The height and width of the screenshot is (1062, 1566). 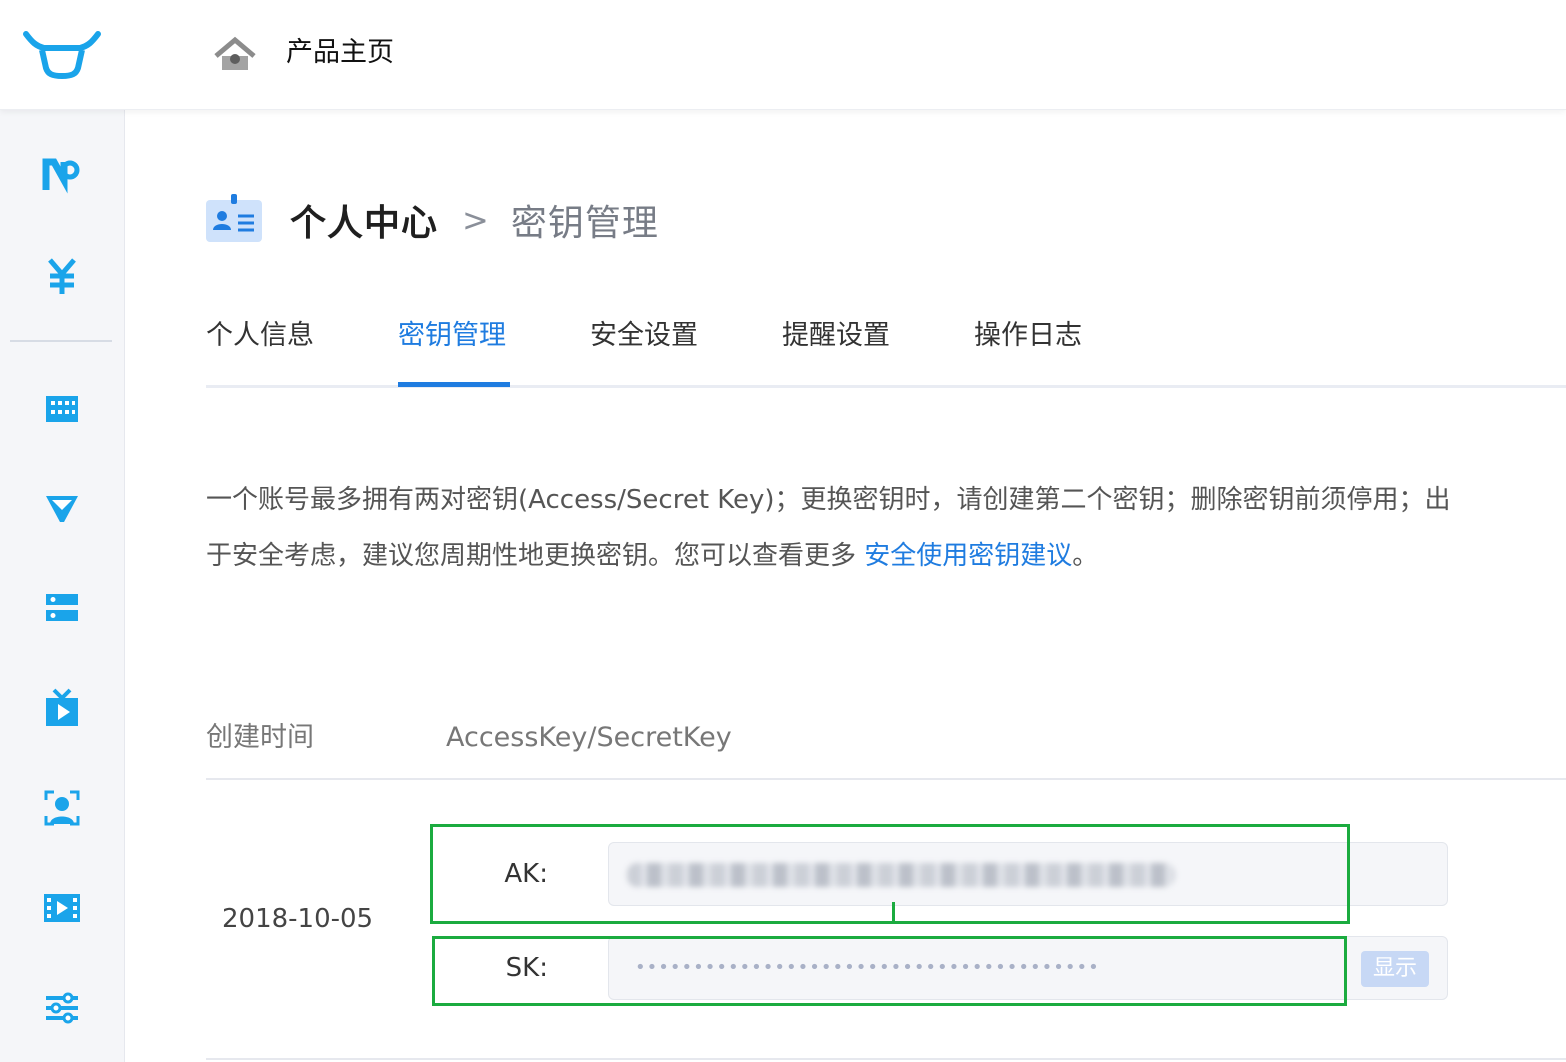 What do you see at coordinates (890, 874) in the screenshot?
I see `ak-highlight-box` at bounding box center [890, 874].